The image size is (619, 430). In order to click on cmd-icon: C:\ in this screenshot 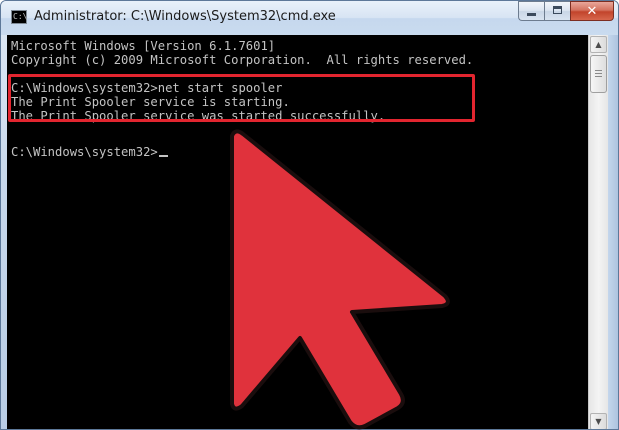, I will do `click(19, 17)`.